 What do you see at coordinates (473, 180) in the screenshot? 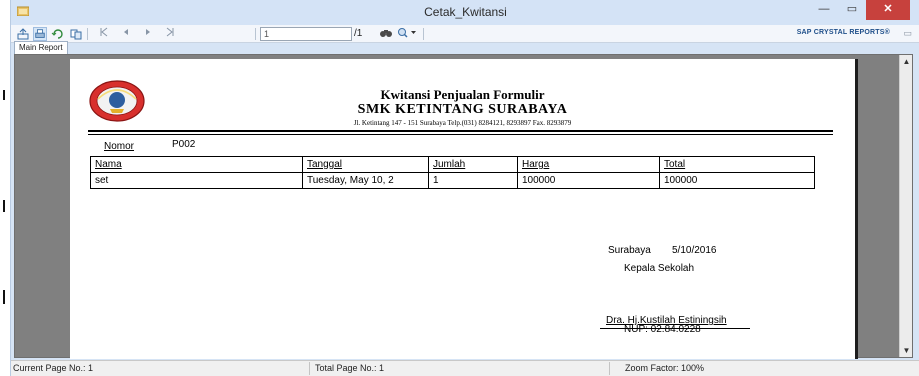
I see `cell-jumlah: 1` at bounding box center [473, 180].